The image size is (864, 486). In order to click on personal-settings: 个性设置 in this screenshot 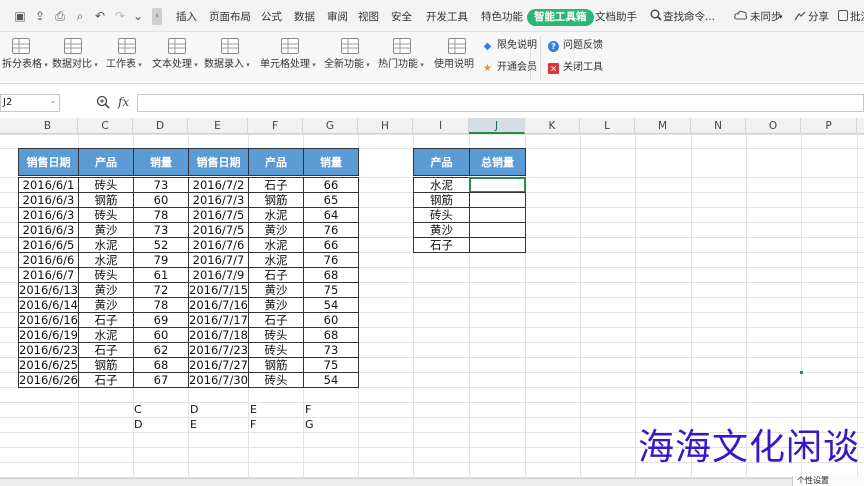, I will do `click(828, 481)`.